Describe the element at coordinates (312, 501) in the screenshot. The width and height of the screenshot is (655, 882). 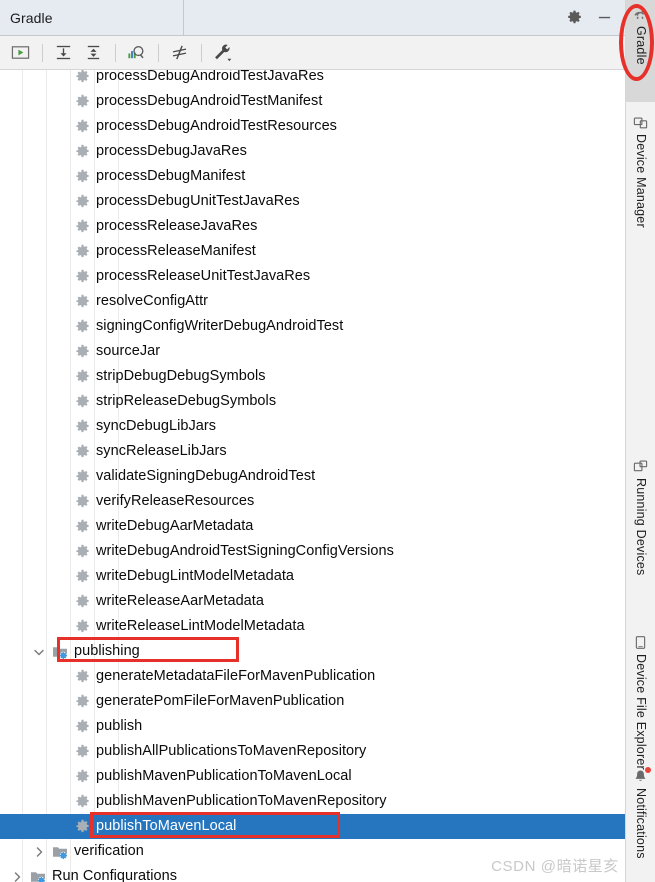
I see `tree-row: verifyReleaseResources` at that location.